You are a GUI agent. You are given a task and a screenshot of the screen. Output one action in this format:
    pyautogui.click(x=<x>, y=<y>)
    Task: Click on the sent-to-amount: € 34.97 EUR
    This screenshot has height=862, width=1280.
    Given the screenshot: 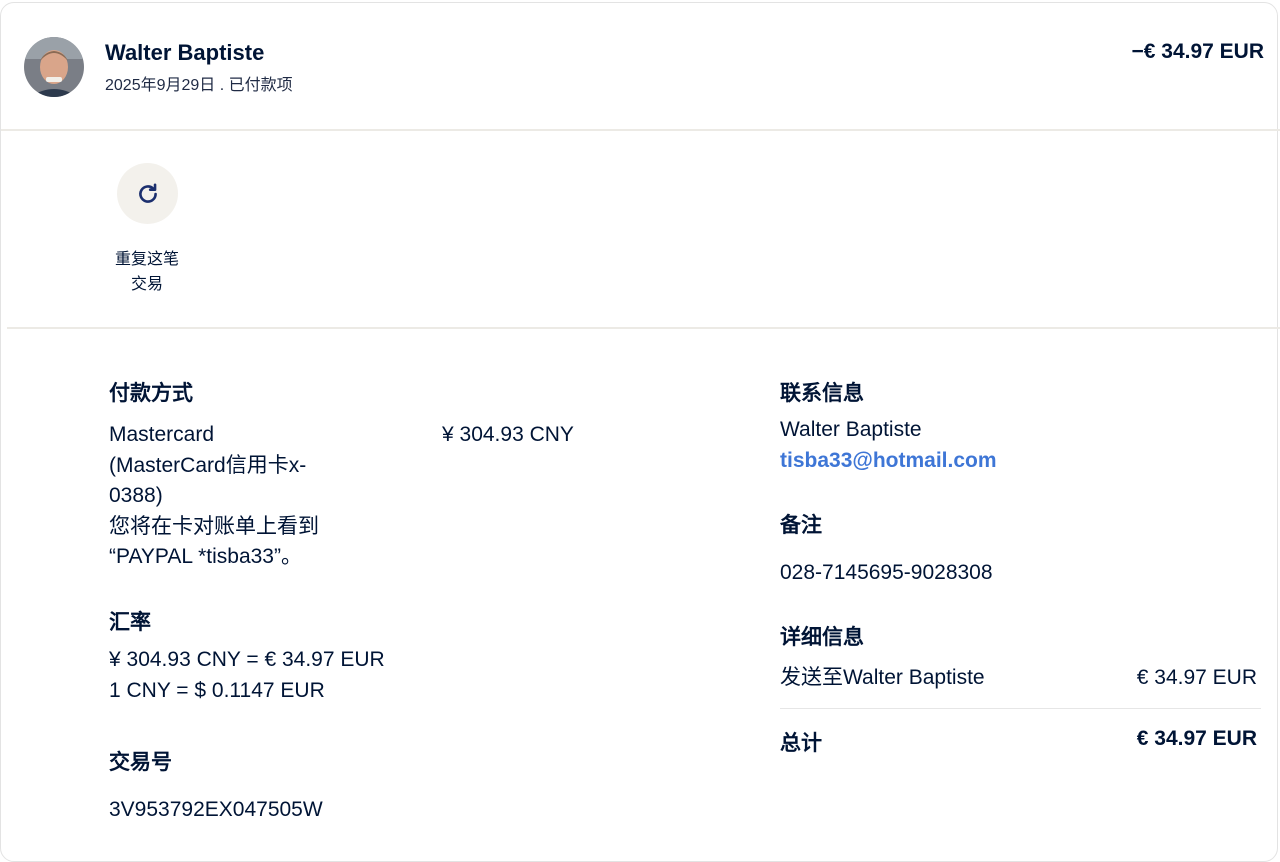 What is the action you would take?
    pyautogui.click(x=1196, y=677)
    